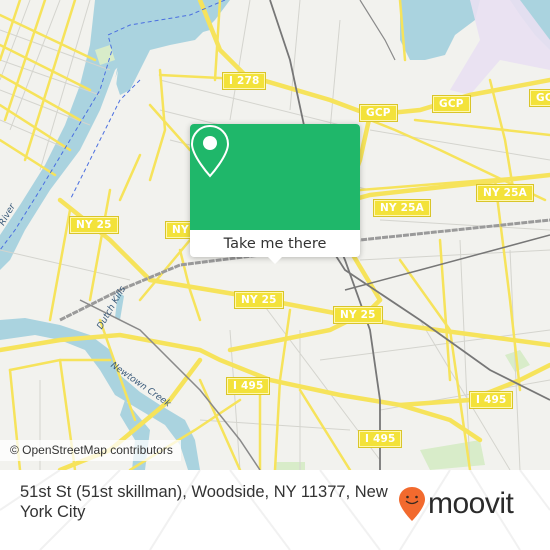  Describe the element at coordinates (210, 151) in the screenshot. I see `map-pin-icon` at that location.